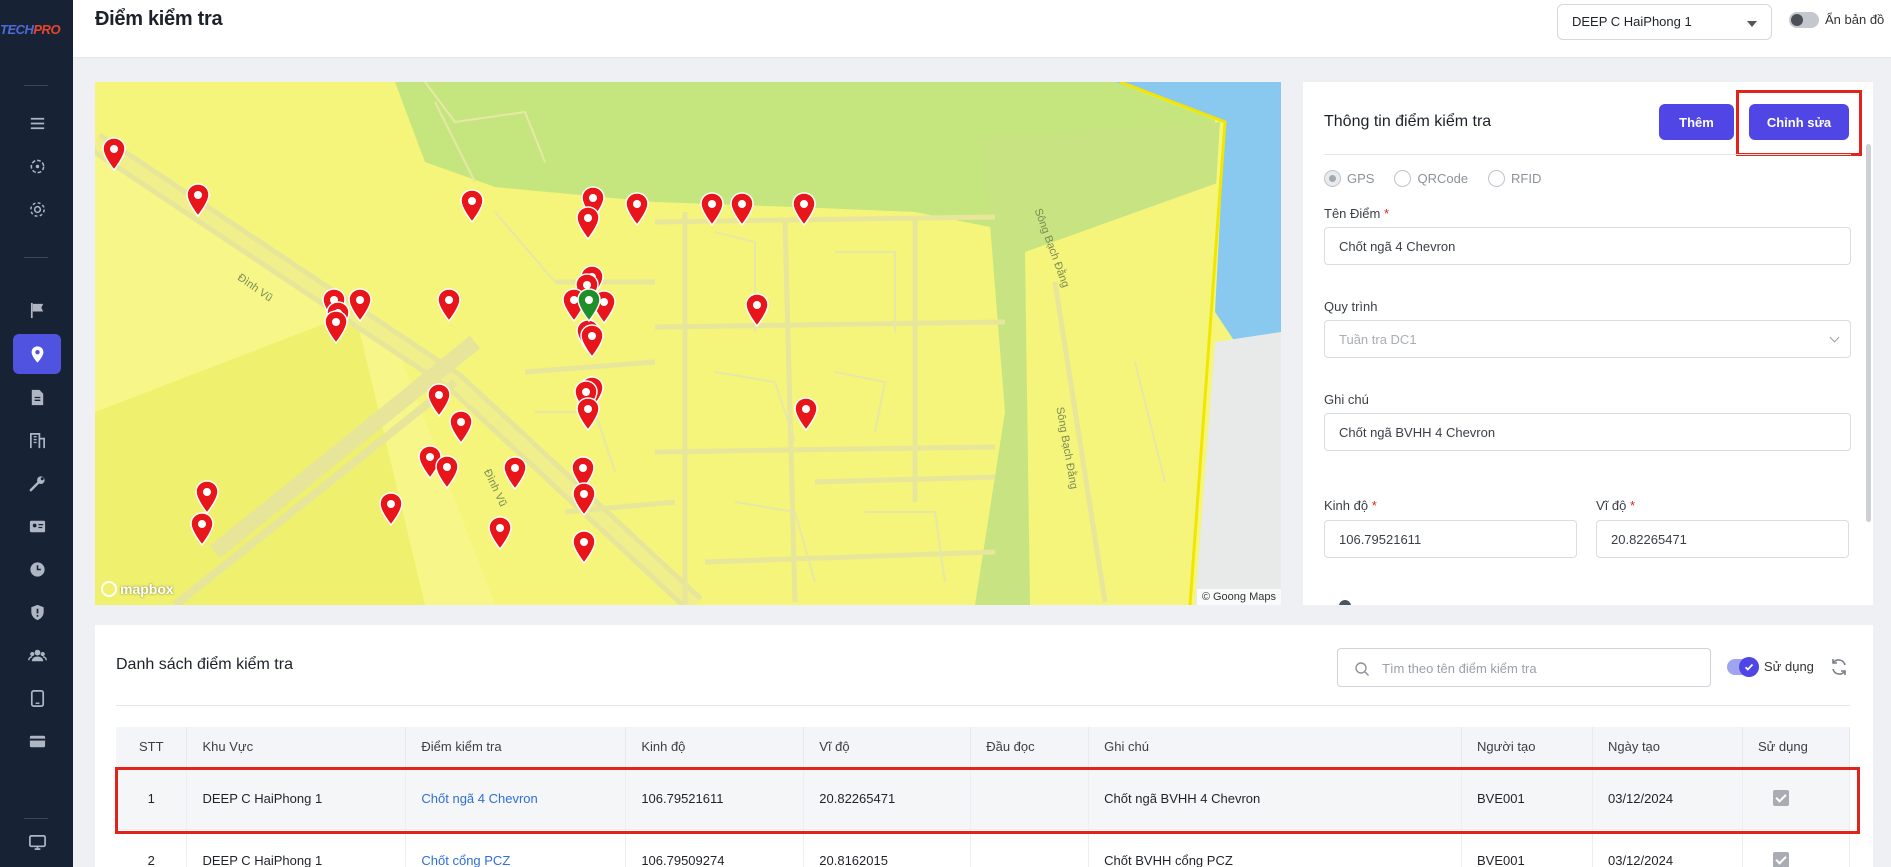 This screenshot has width=1891, height=867. Describe the element at coordinates (1361, 178) in the screenshot. I see `radio-label: GPS` at that location.